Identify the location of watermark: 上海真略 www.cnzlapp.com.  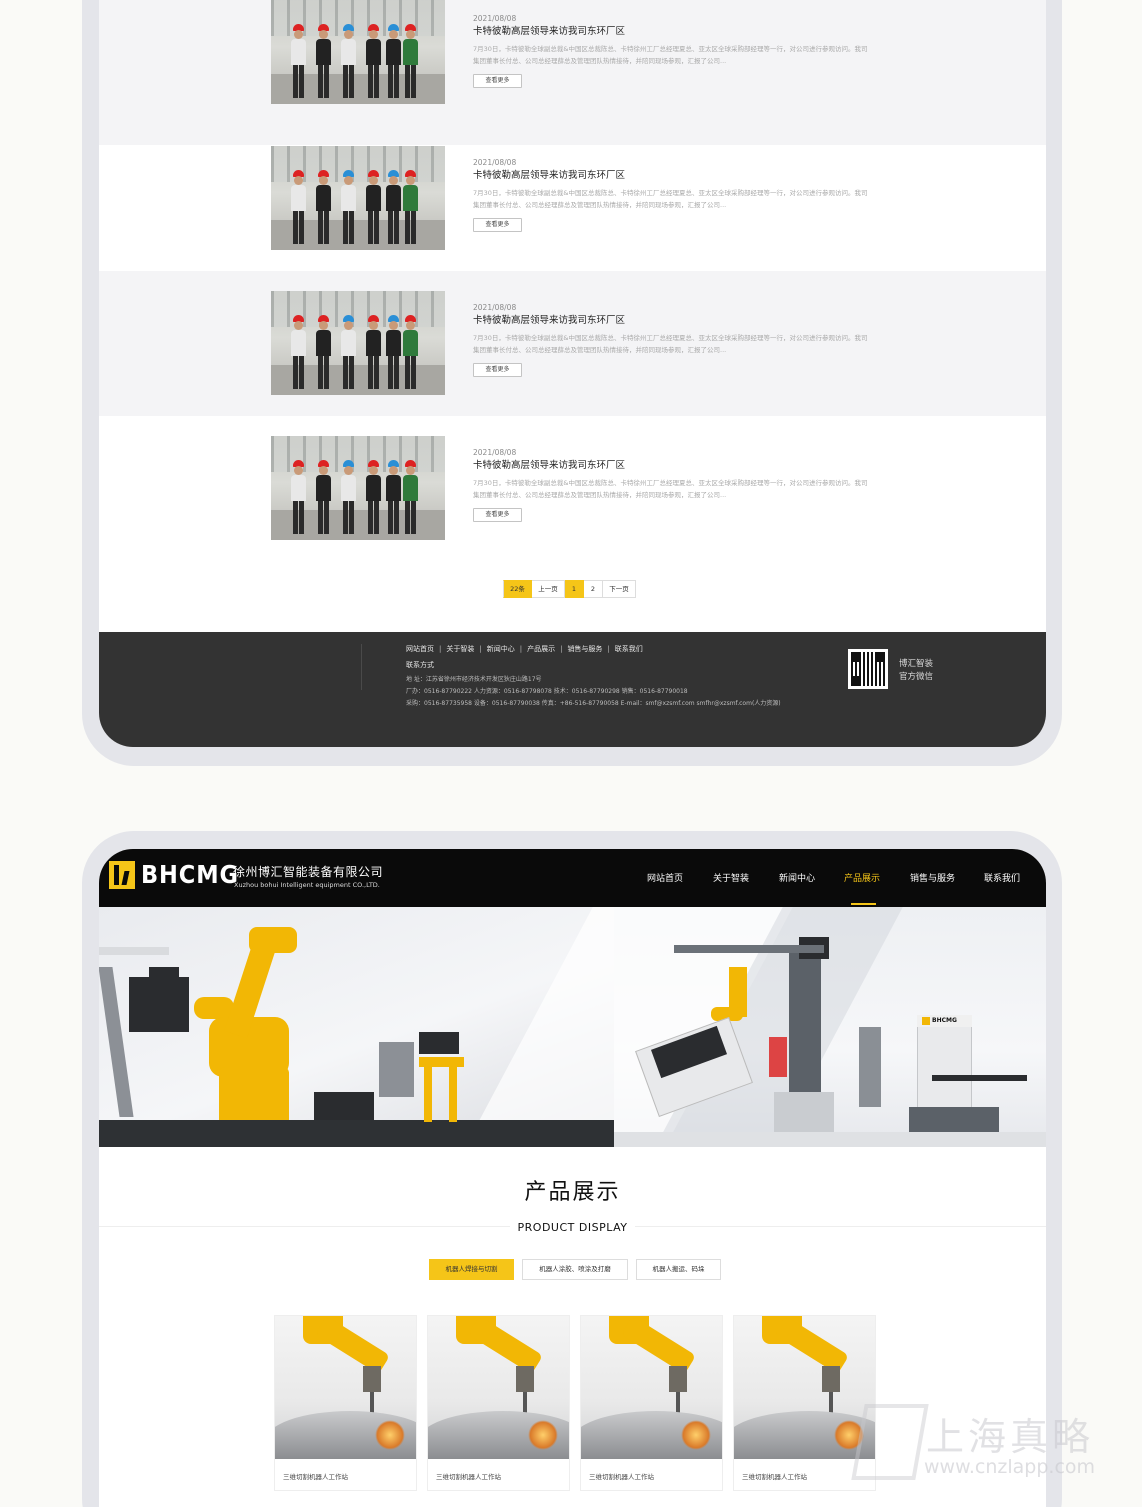
(986, 1443).